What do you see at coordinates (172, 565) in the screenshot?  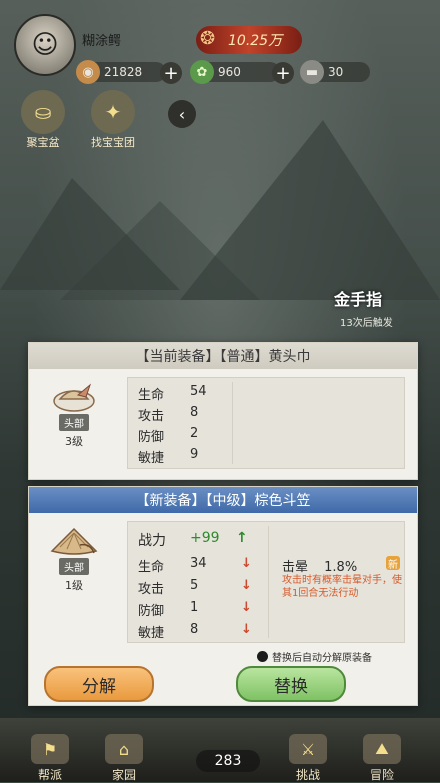 I see `stat-row: 生命 34` at bounding box center [172, 565].